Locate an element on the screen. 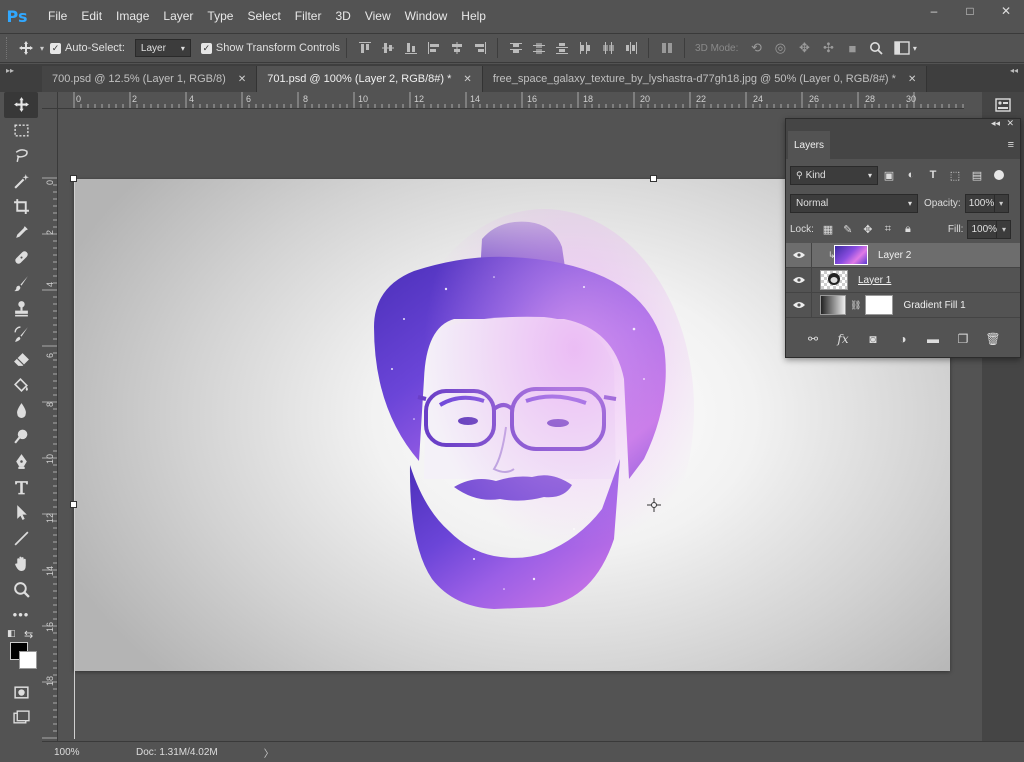 The height and width of the screenshot is (762, 1024). menu-layer: Layer is located at coordinates (178, 16).